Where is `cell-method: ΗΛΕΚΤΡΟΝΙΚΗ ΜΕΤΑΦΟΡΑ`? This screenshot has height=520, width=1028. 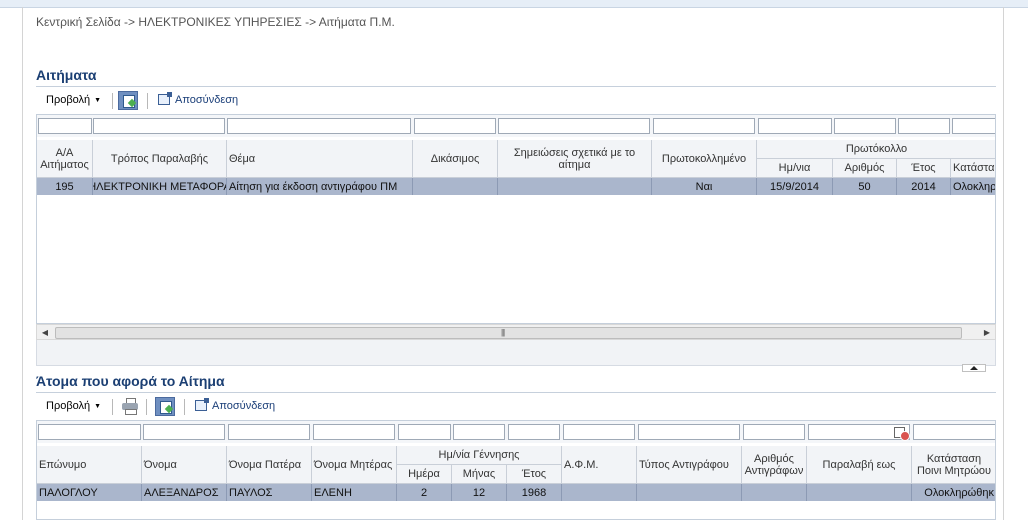 cell-method: ΗΛΕΚΤΡΟΝΙΚΗ ΜΕΤΑΦΟΡΑ is located at coordinates (160, 186).